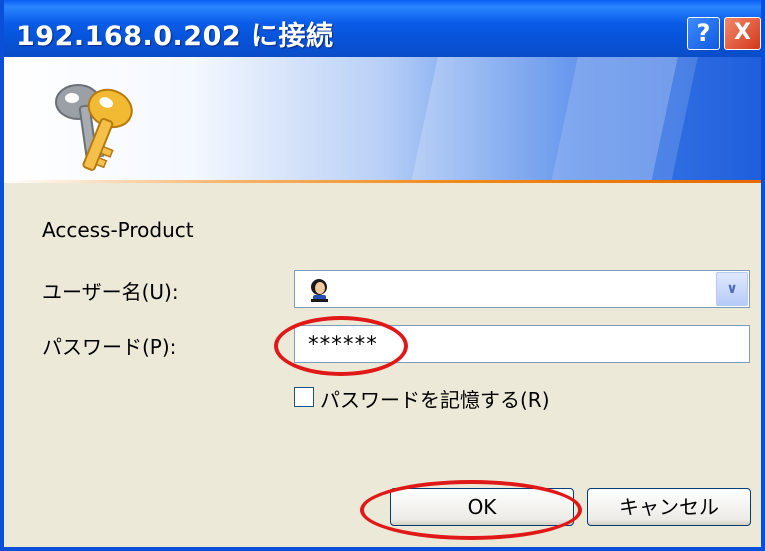 This screenshot has height=551, width=765. Describe the element at coordinates (382, 181) in the screenshot. I see `banner-accent-line` at that location.